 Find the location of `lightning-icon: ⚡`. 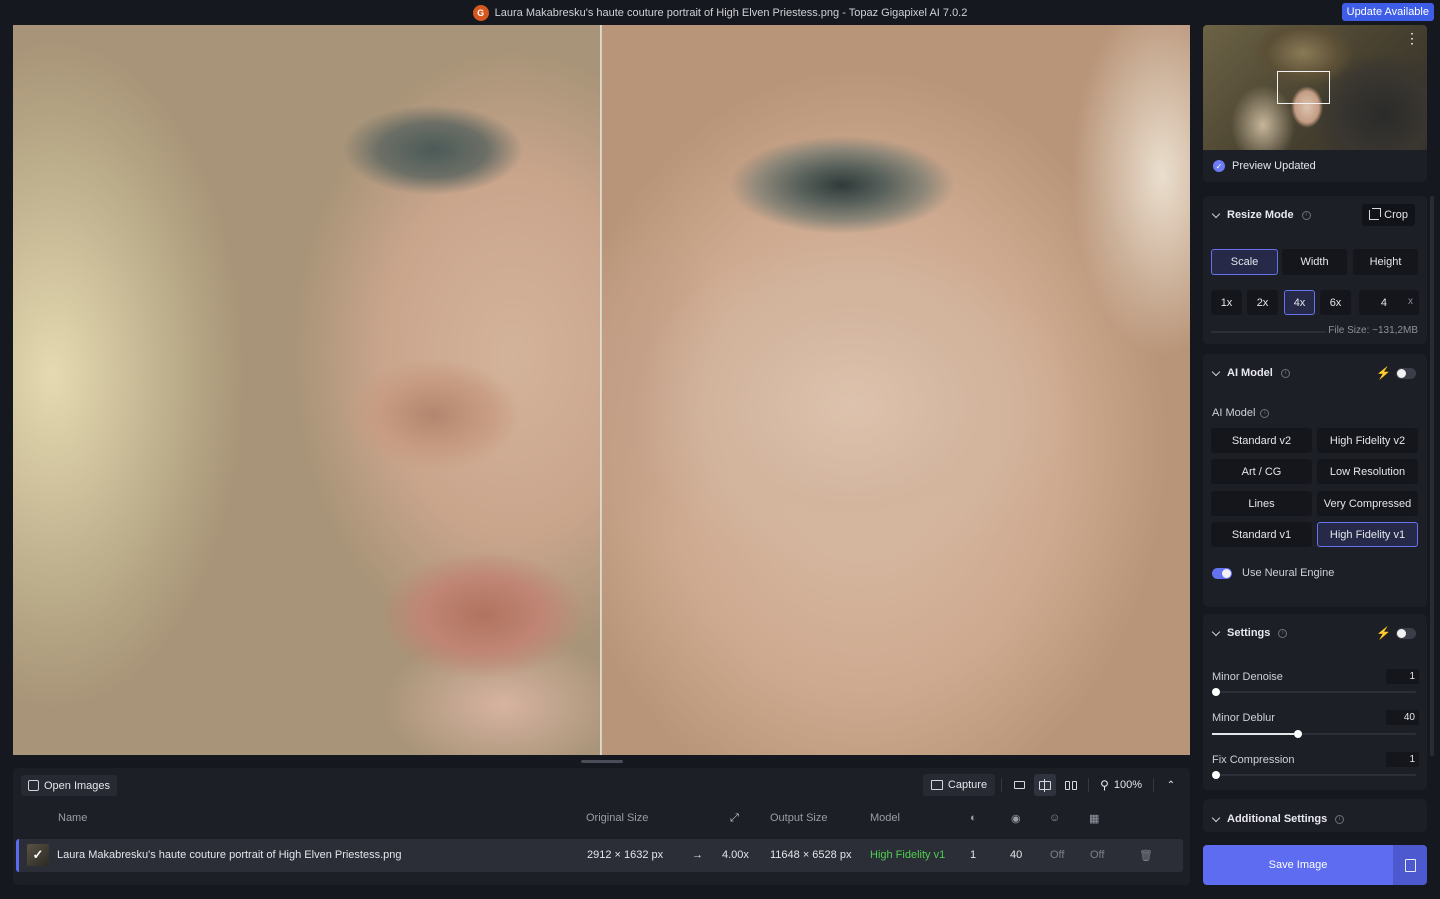

lightning-icon: ⚡ is located at coordinates (1383, 633).